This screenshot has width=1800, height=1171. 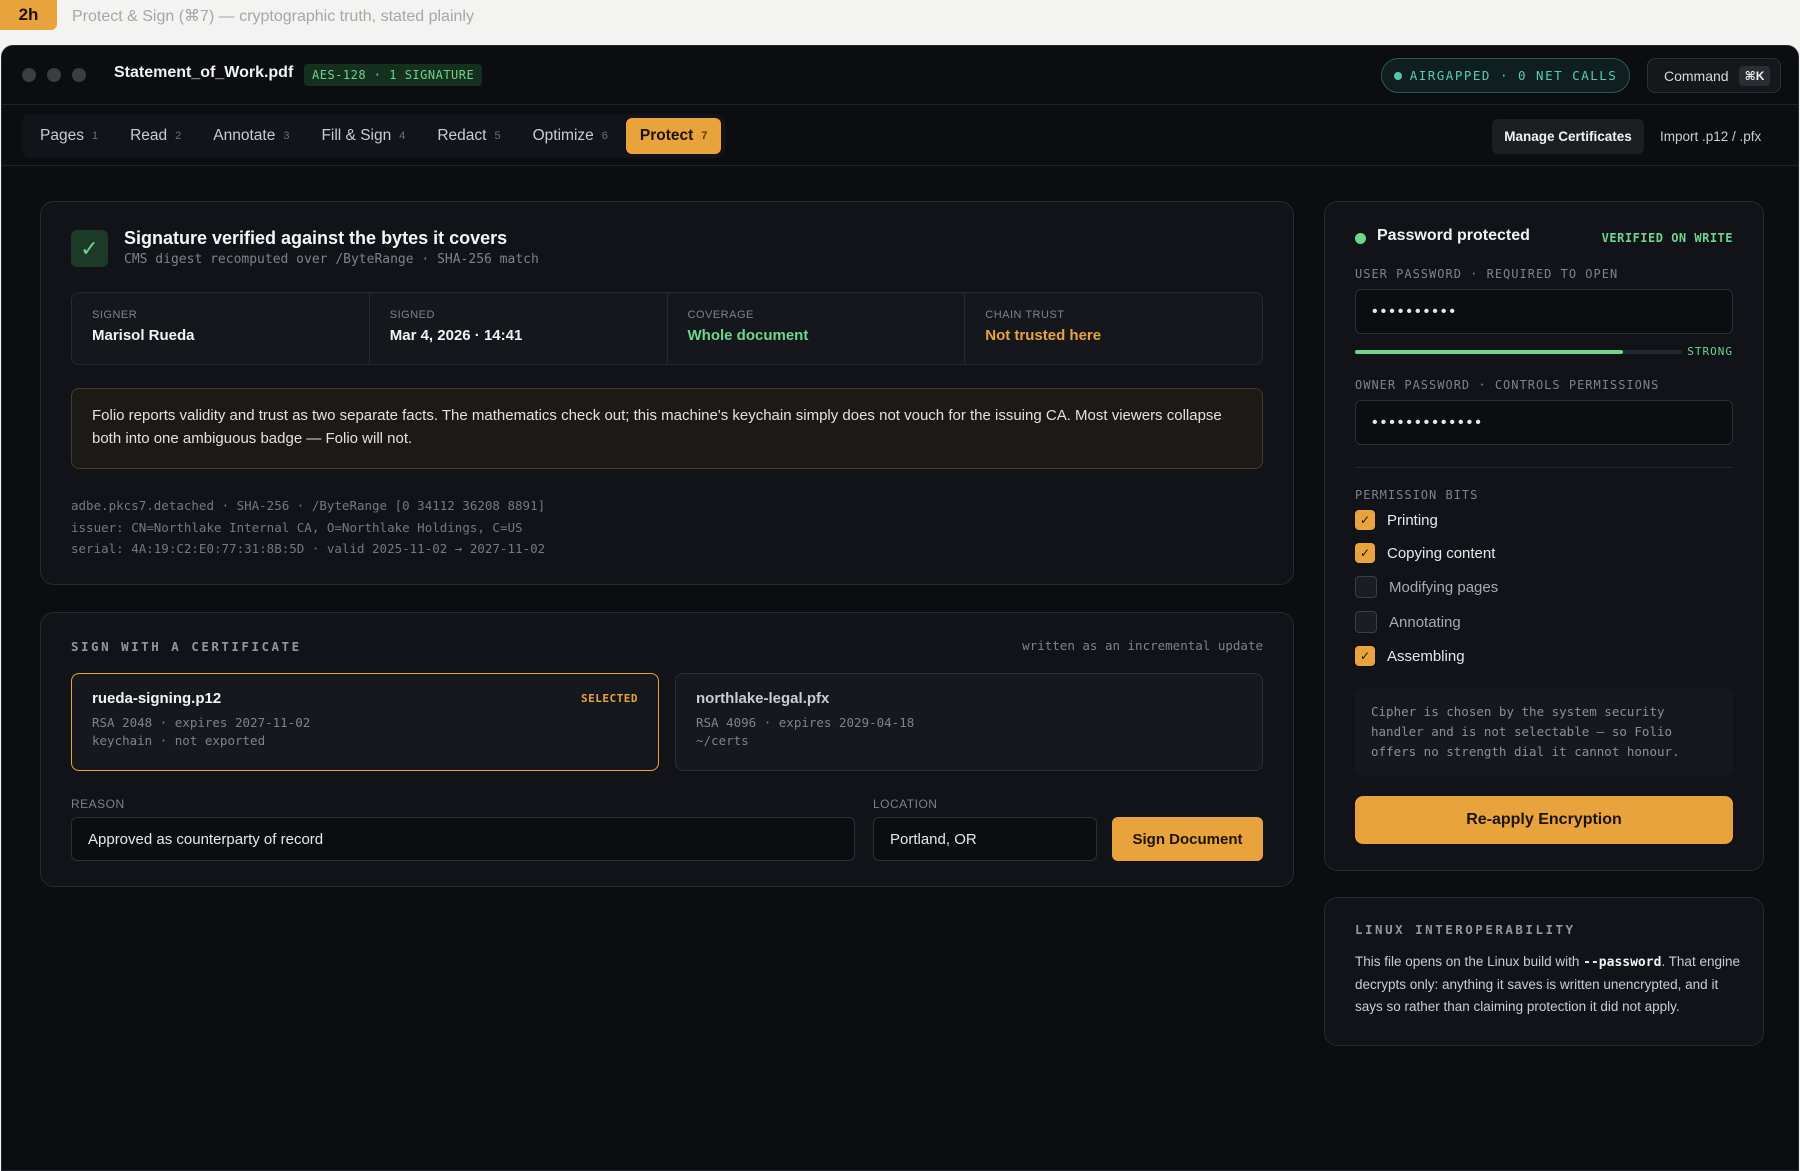 I want to click on tab-label: Annotate, so click(x=244, y=135).